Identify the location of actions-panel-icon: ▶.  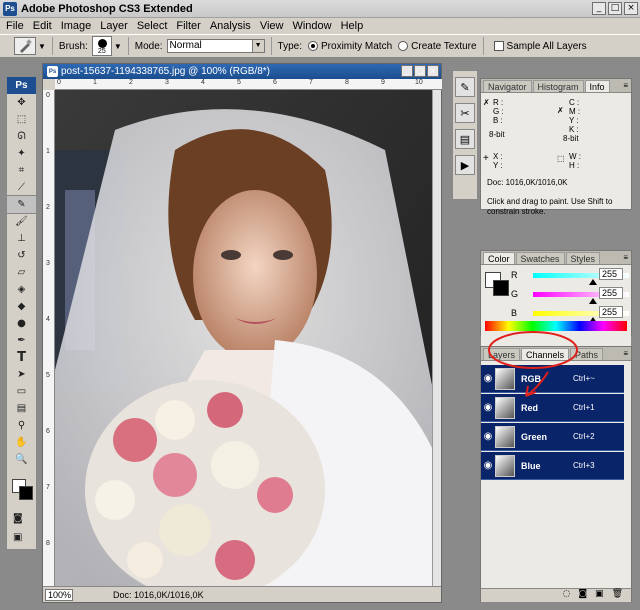
(465, 165).